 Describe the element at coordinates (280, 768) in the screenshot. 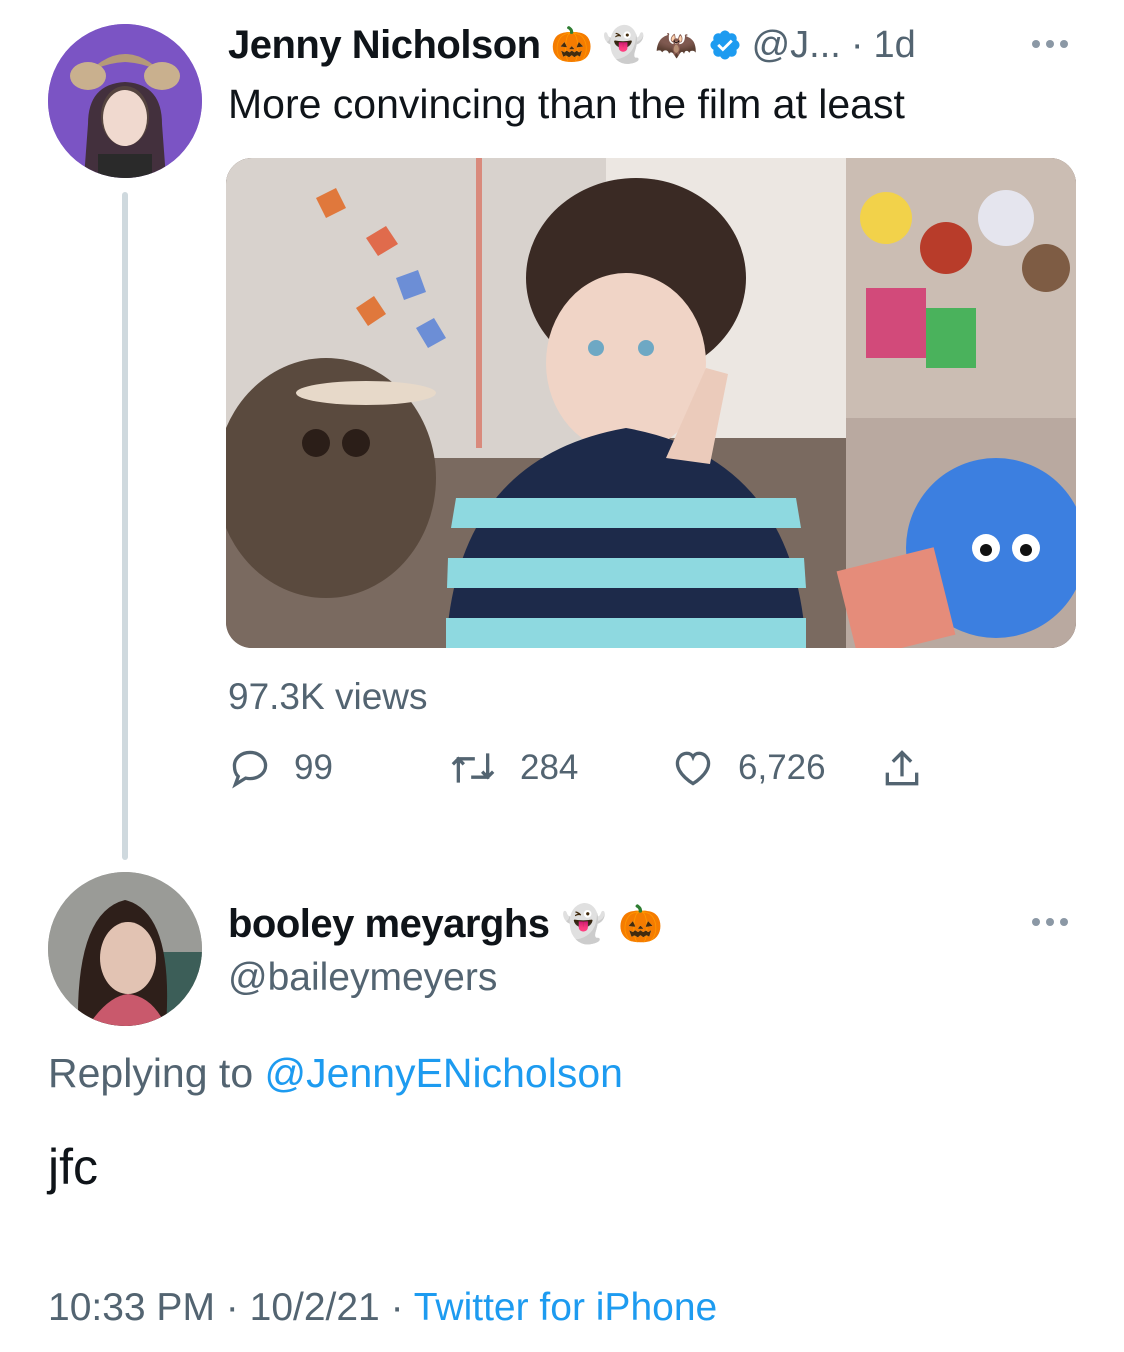

I see `reply-button: 99` at that location.